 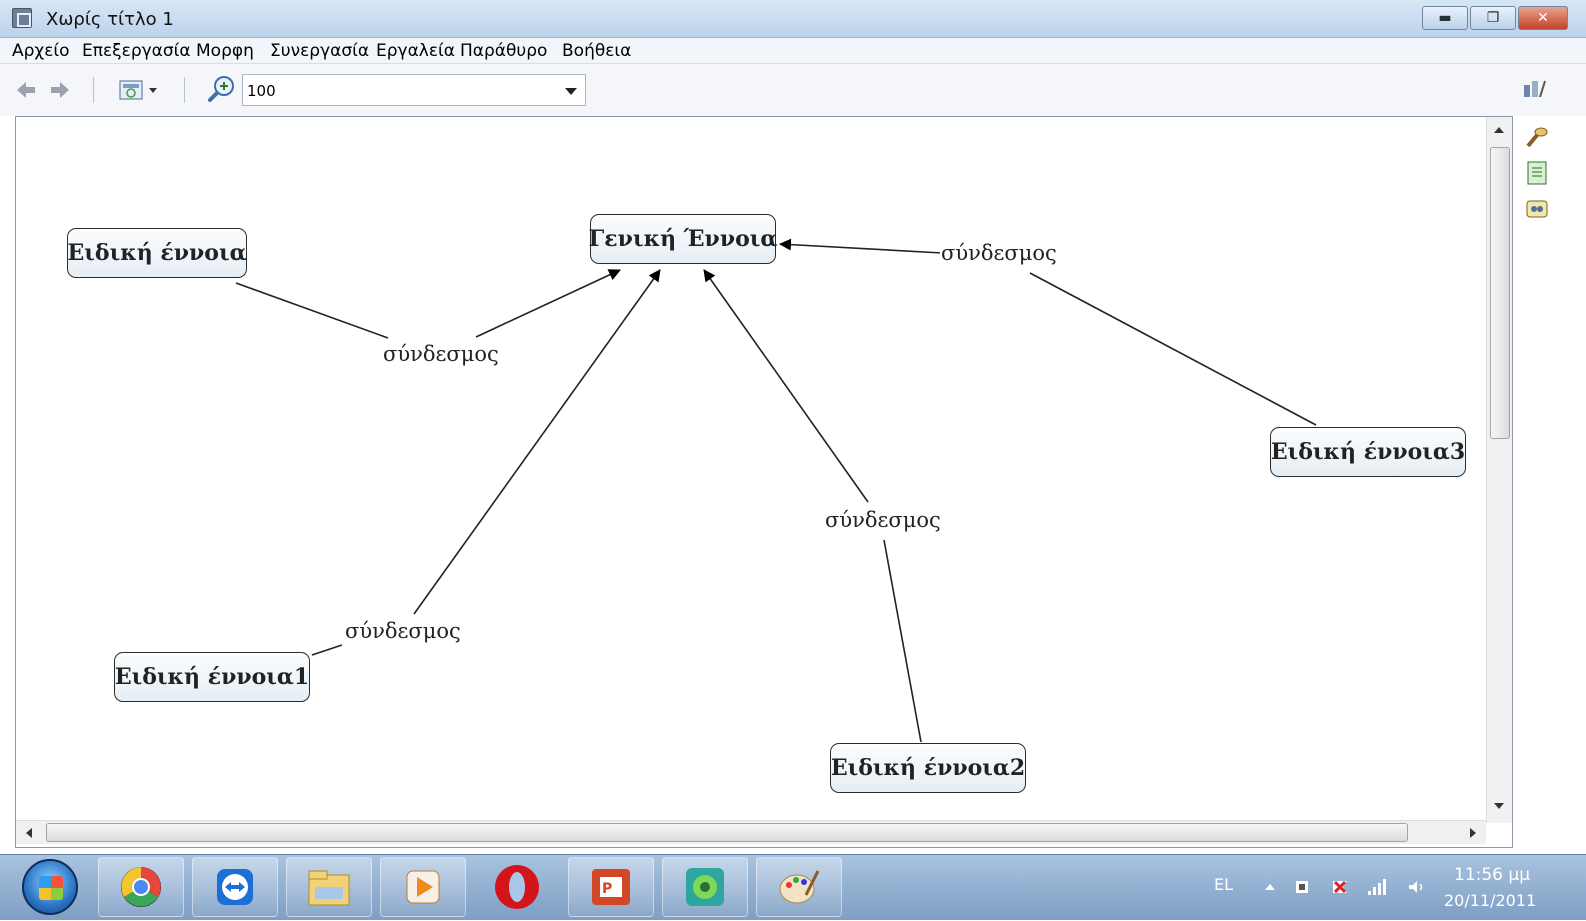 I want to click on scroll-down-arrow-icon, so click(x=1499, y=806).